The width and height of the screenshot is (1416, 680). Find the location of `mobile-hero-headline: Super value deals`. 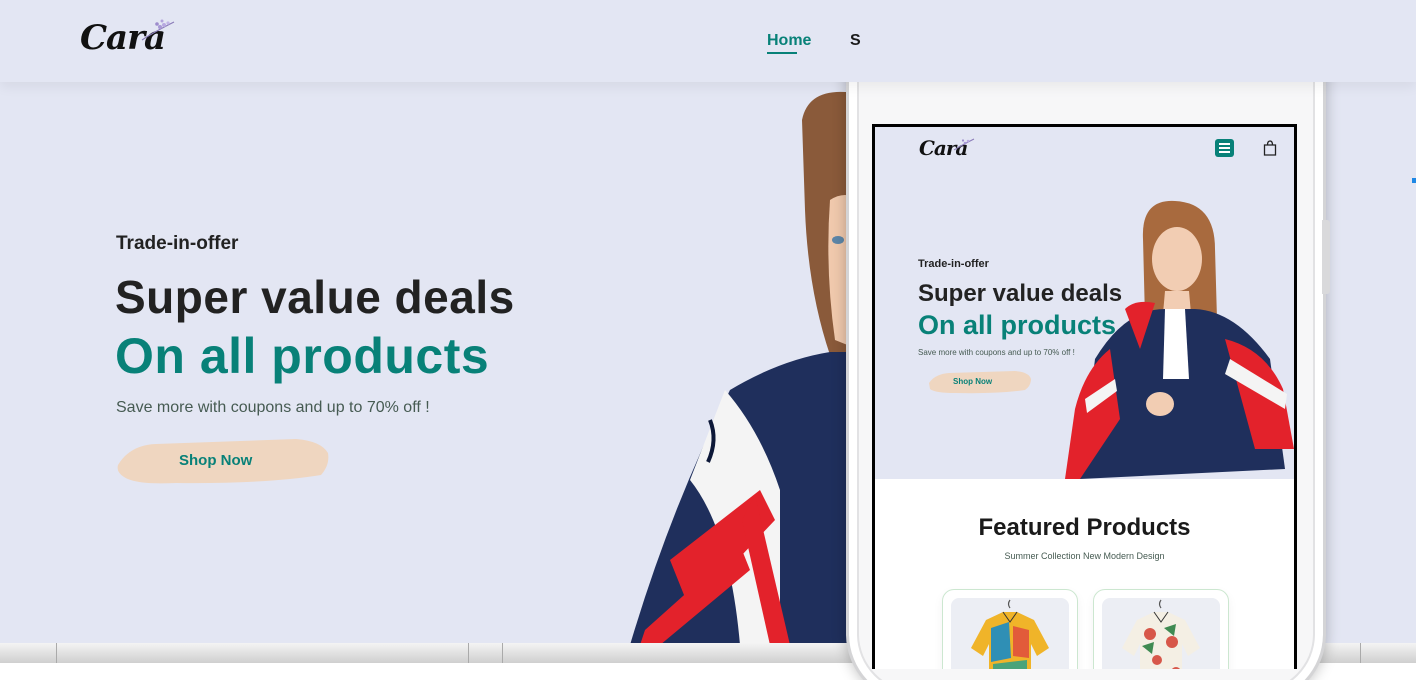

mobile-hero-headline: Super value deals is located at coordinates (1020, 293).